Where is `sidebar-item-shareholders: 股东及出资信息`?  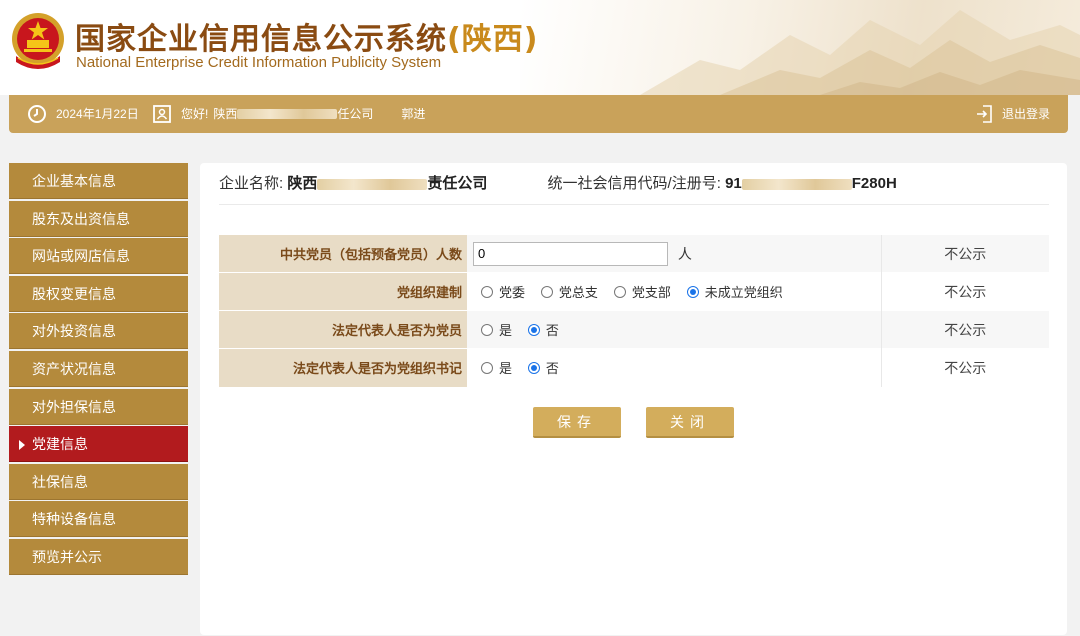 sidebar-item-shareholders: 股东及出资信息 is located at coordinates (98, 218).